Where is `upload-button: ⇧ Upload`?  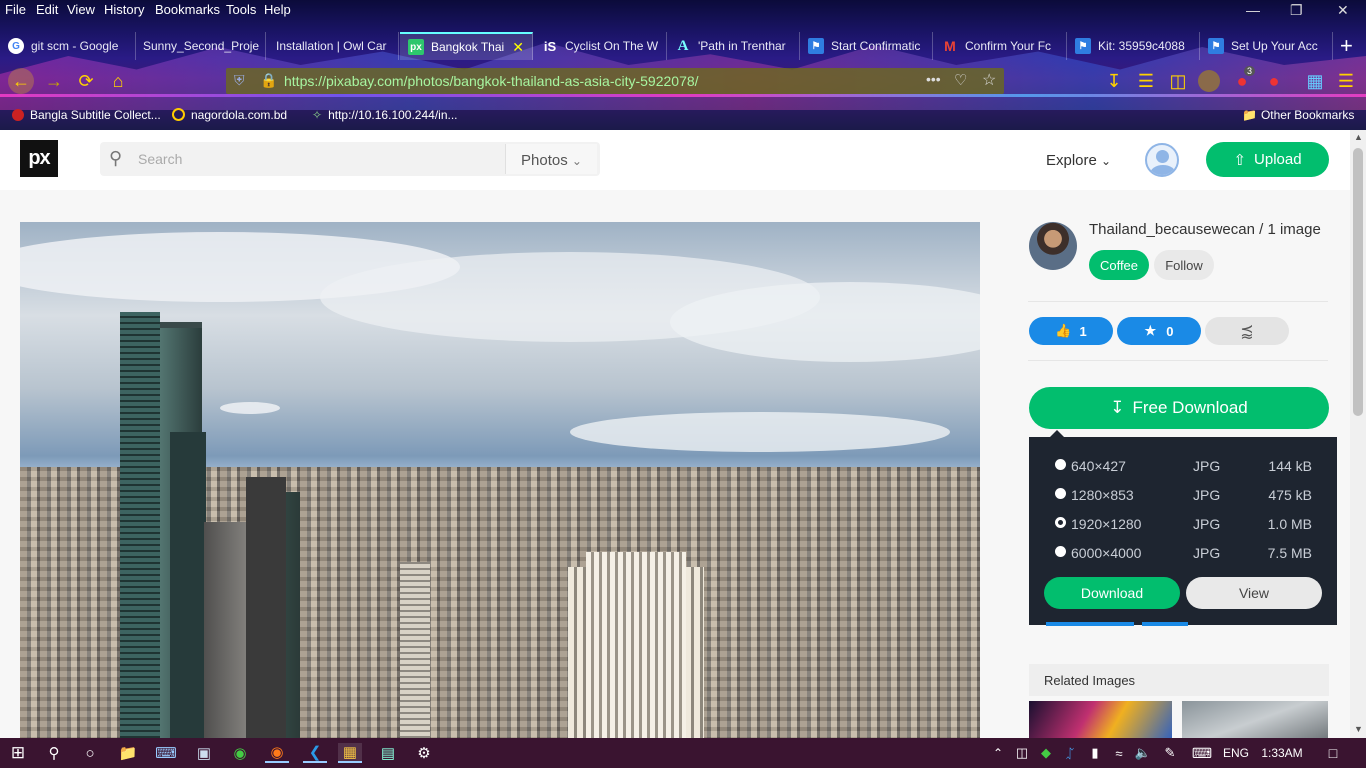
upload-button: ⇧ Upload is located at coordinates (1267, 159).